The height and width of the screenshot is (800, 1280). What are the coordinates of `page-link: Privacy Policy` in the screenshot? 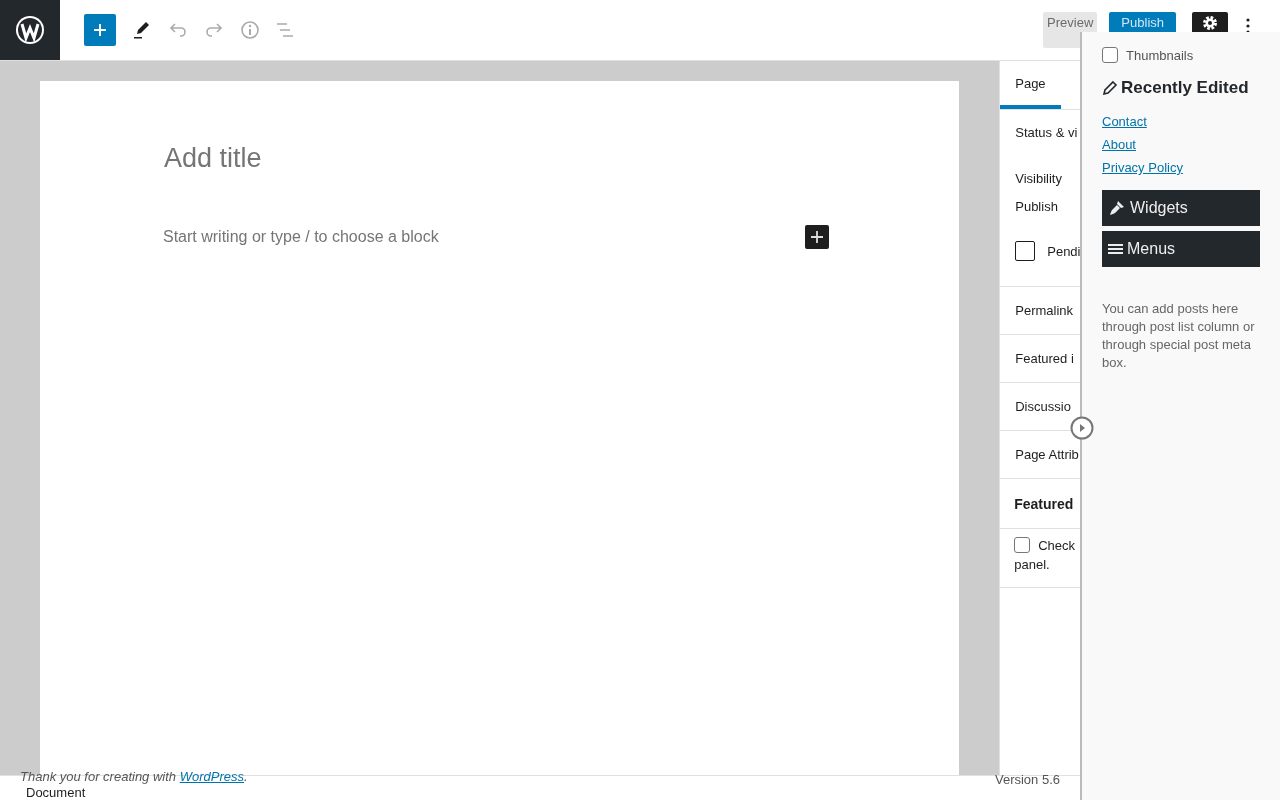 It's located at (1142, 167).